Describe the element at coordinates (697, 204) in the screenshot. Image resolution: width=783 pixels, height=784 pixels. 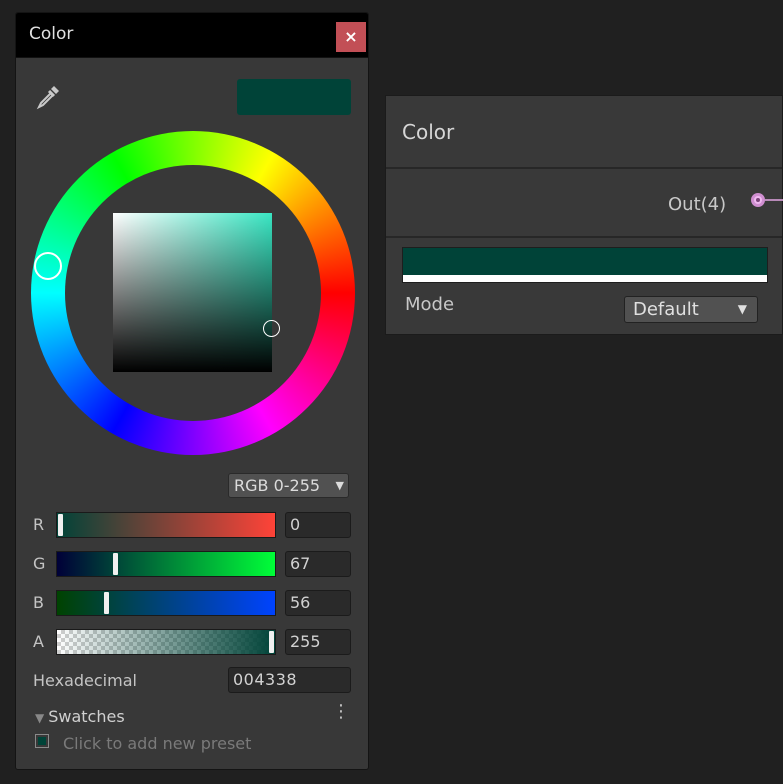
I see `output-port-label: Out(4)` at that location.